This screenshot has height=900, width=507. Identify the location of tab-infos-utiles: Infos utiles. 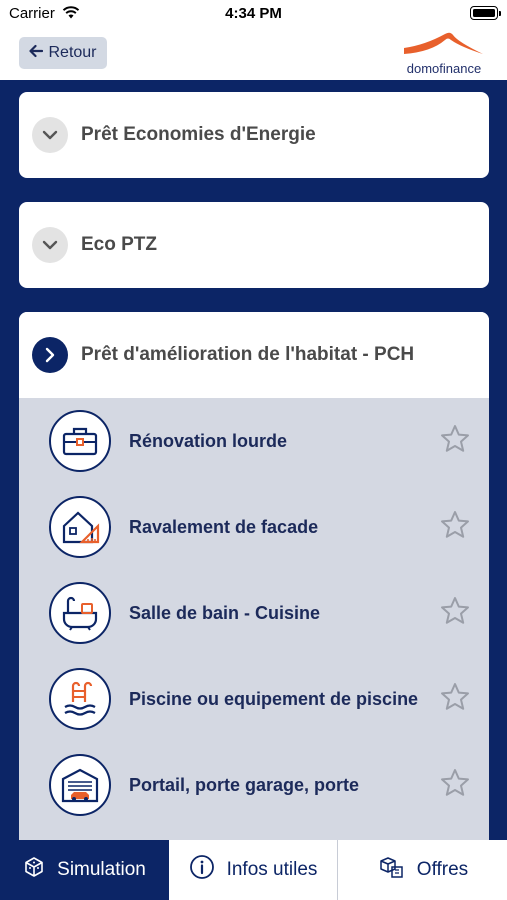
(253, 870).